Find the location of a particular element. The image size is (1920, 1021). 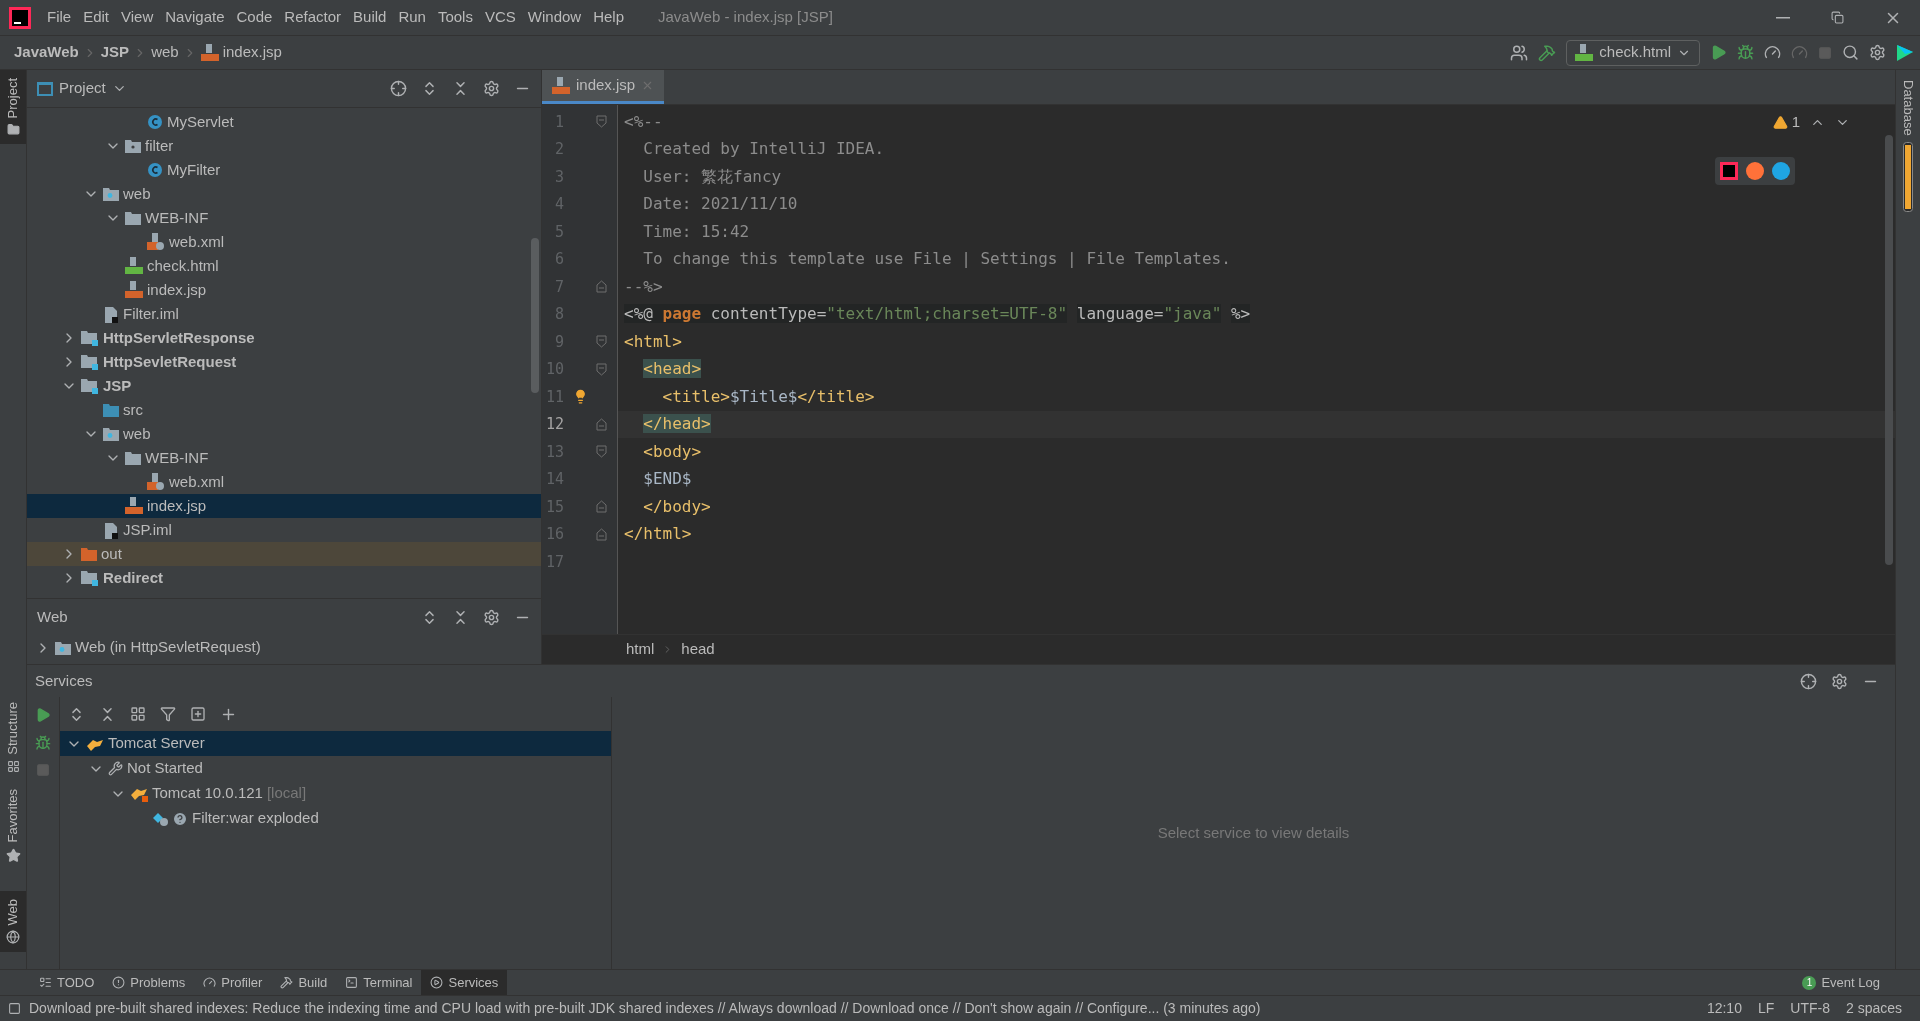

panel-title: Project is located at coordinates (82, 88).